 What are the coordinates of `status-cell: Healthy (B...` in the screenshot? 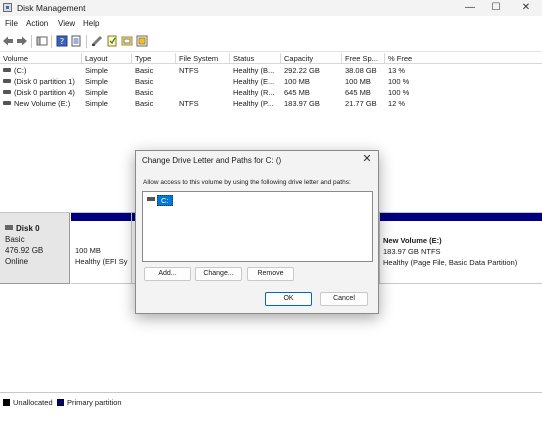 It's located at (254, 70).